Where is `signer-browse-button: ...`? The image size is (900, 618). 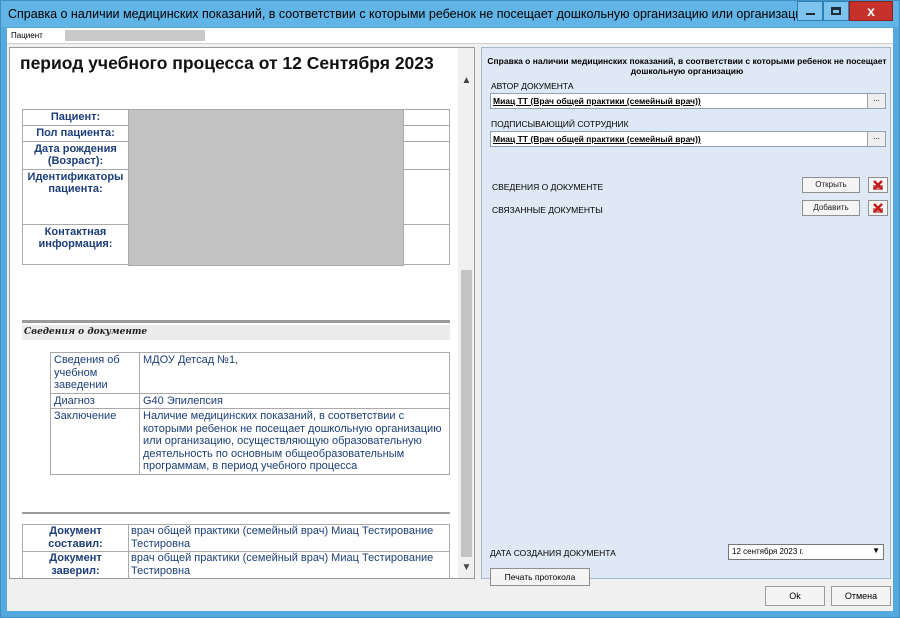 signer-browse-button: ... is located at coordinates (876, 139).